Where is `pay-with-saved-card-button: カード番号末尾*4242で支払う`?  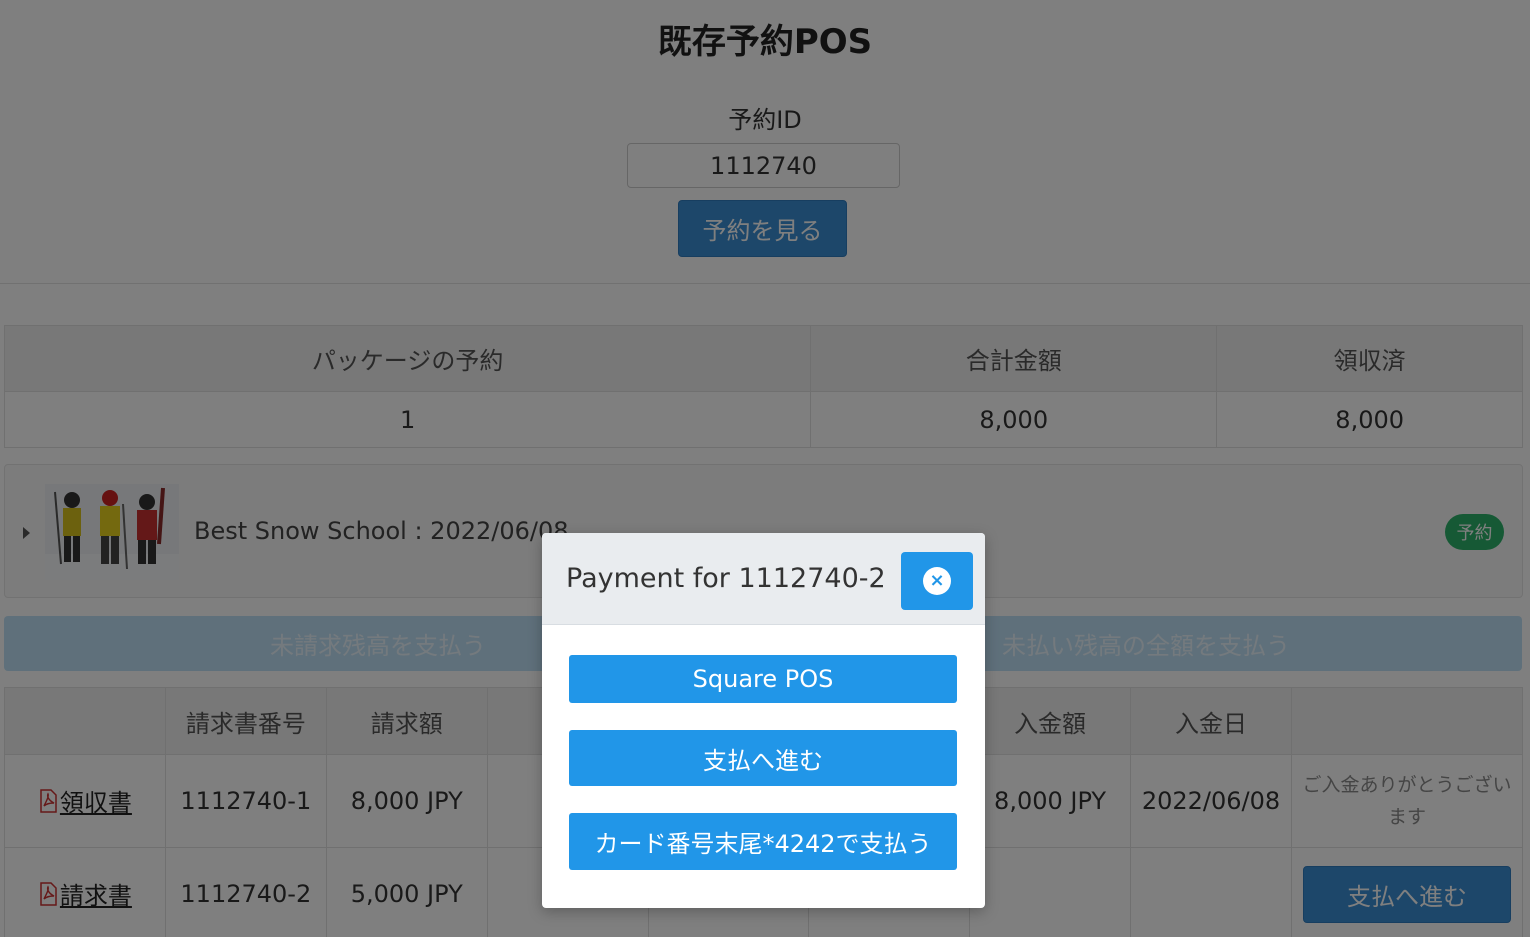 pay-with-saved-card-button: カード番号末尾*4242で支払う is located at coordinates (763, 841).